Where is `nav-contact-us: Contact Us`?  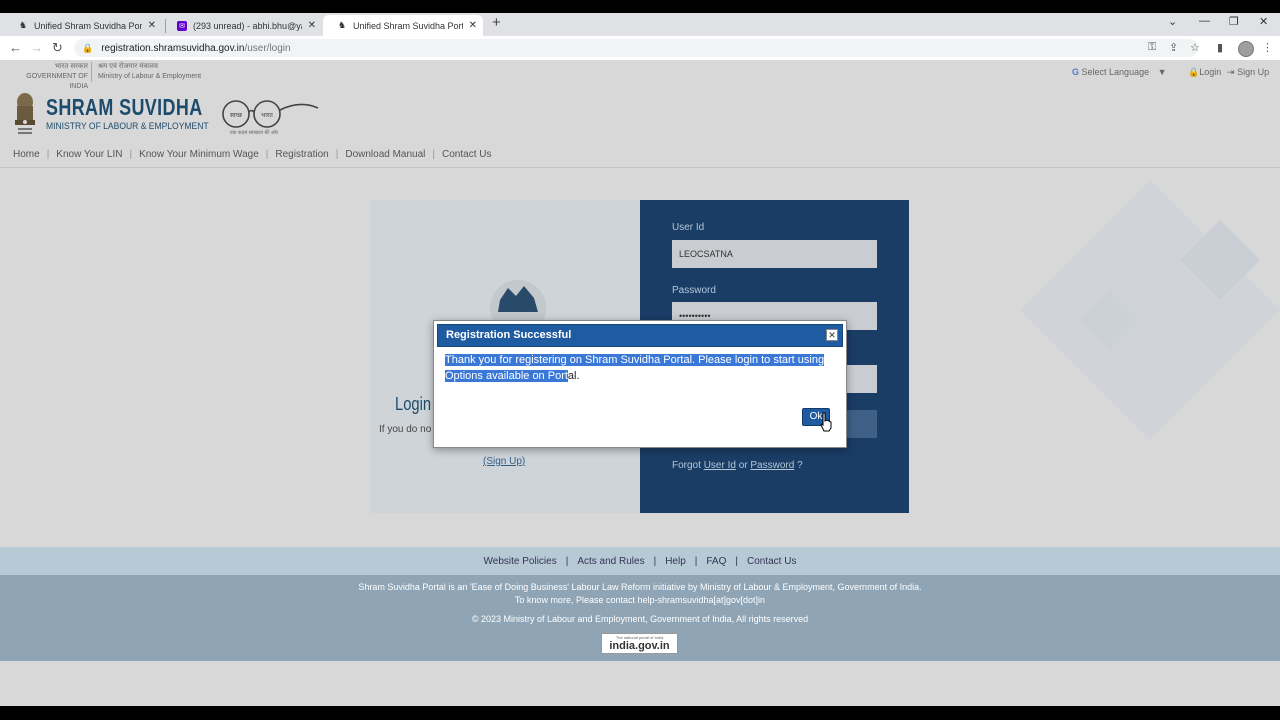
nav-contact-us: Contact Us is located at coordinates (466, 154).